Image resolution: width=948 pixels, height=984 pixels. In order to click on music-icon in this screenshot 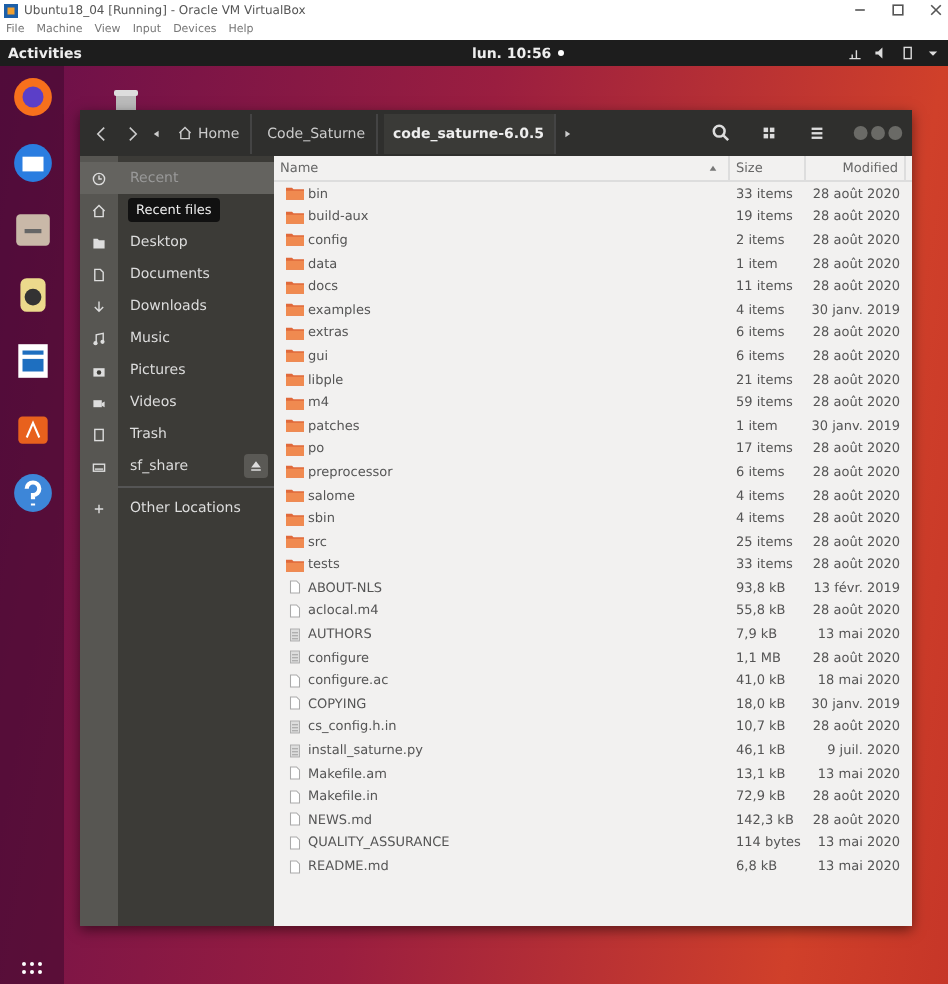, I will do `click(99, 338)`.